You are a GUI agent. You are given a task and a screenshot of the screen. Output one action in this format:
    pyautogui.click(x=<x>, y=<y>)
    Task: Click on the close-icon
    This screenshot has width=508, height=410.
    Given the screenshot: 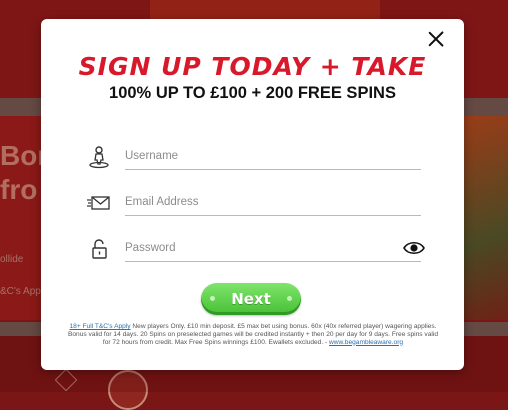 What is the action you would take?
    pyautogui.click(x=436, y=39)
    